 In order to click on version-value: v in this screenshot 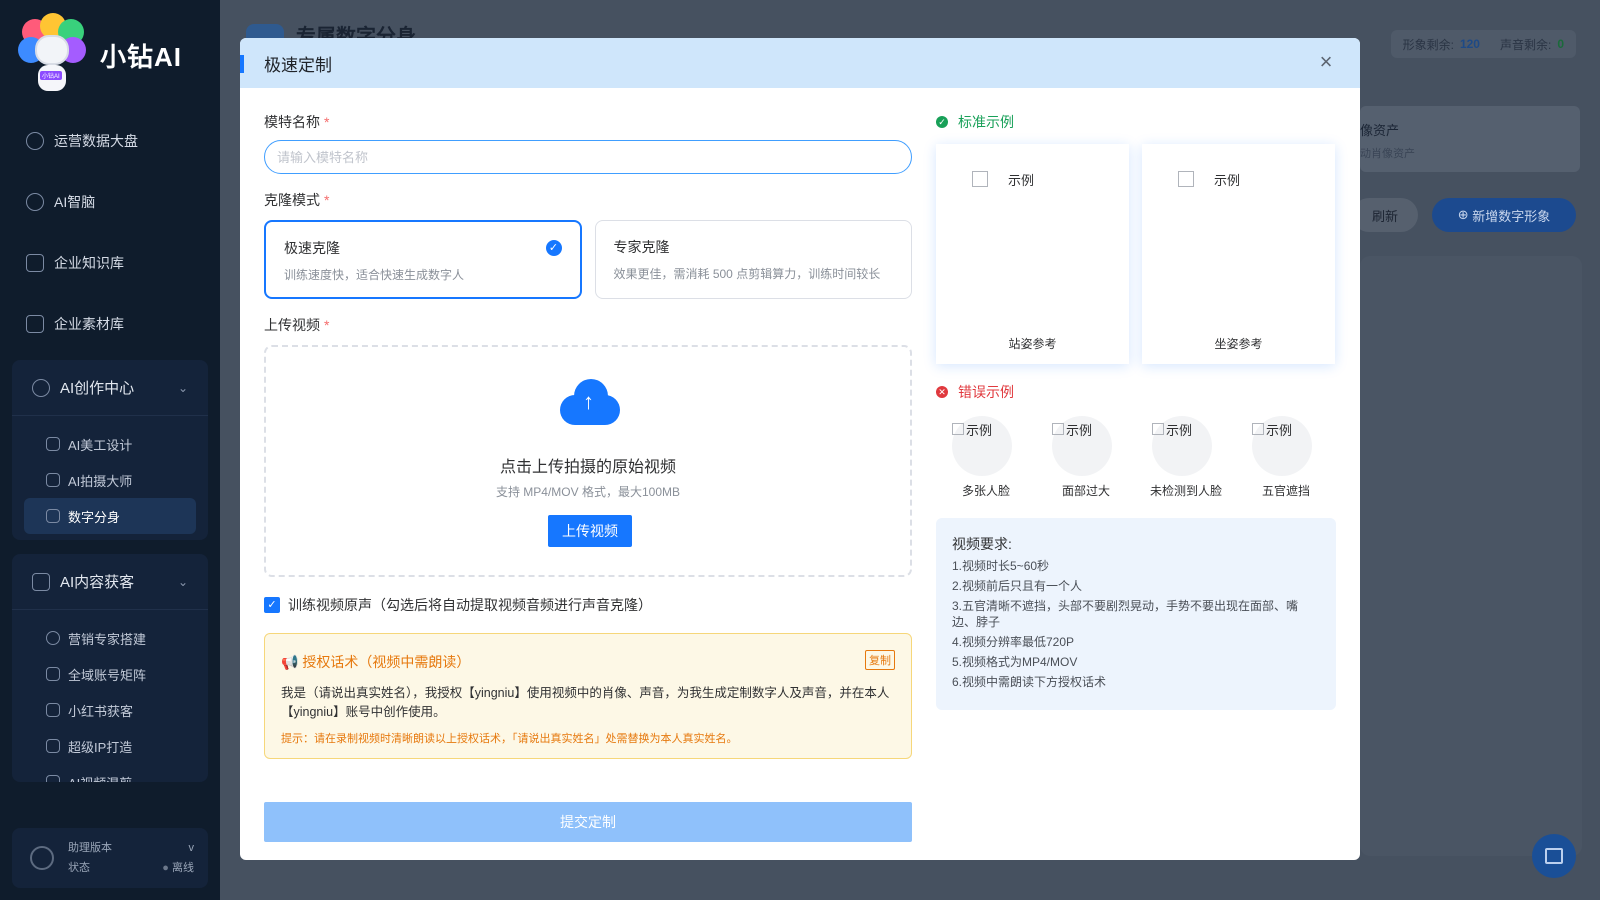, I will do `click(191, 848)`.